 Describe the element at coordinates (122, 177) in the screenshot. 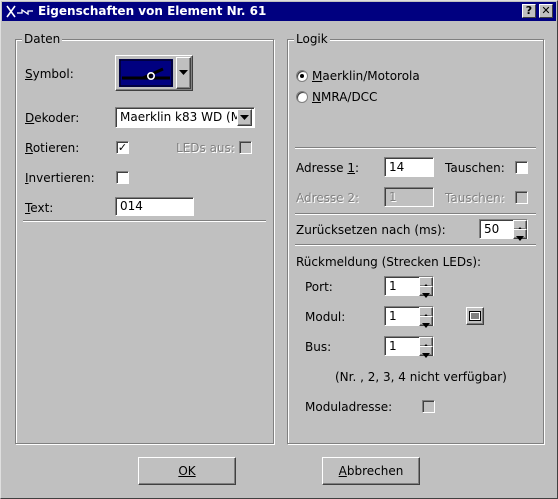

I see `invertieren-checkbox` at that location.